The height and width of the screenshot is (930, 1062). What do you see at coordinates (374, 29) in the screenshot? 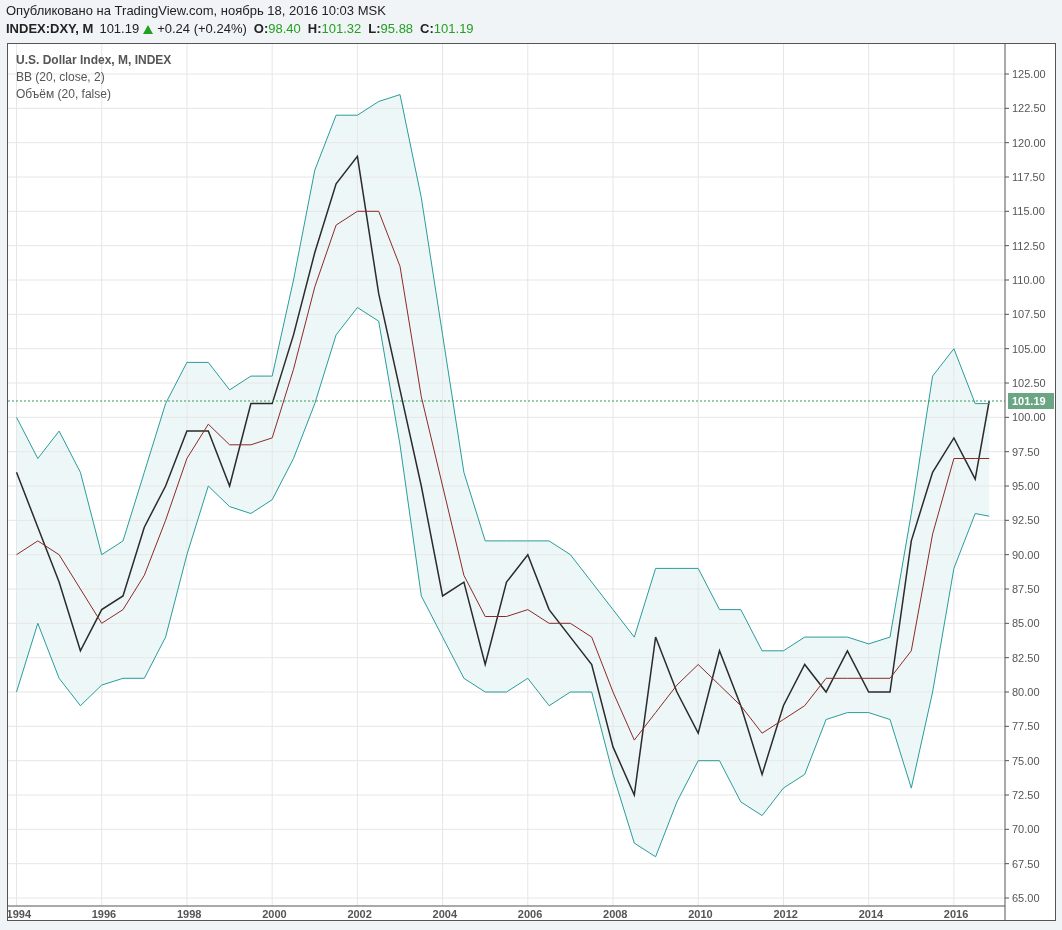
I see `ohlc-key: L:` at bounding box center [374, 29].